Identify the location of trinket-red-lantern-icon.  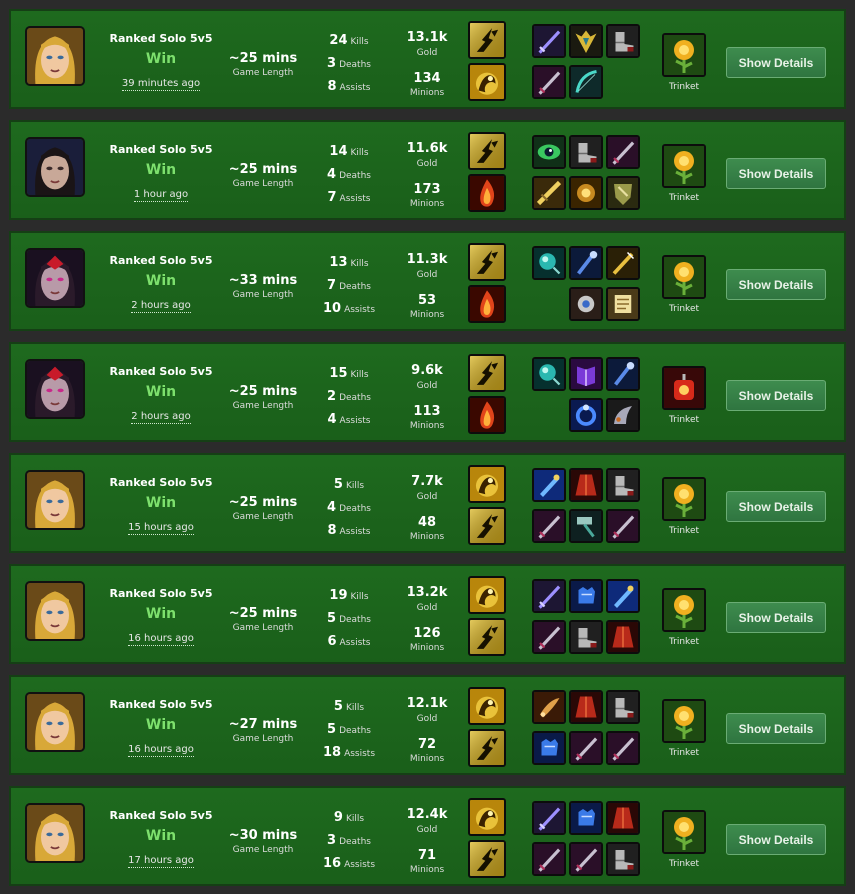
(684, 388).